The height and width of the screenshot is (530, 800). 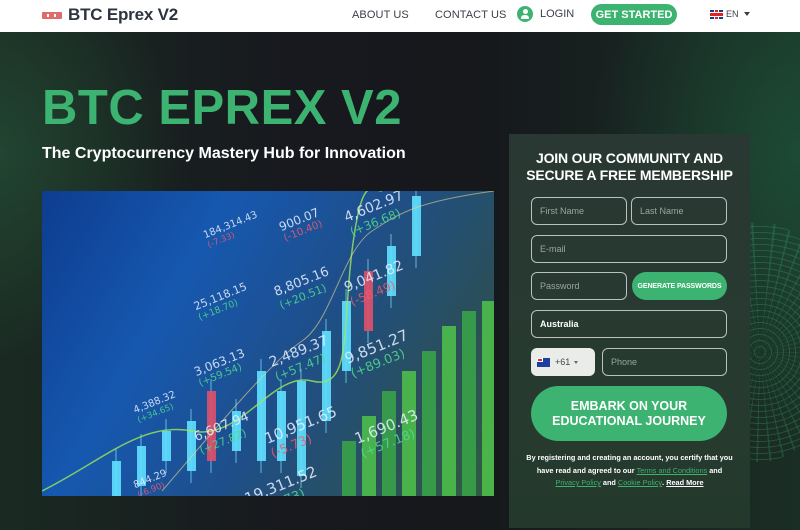 I want to click on last-name-input, so click(x=679, y=211).